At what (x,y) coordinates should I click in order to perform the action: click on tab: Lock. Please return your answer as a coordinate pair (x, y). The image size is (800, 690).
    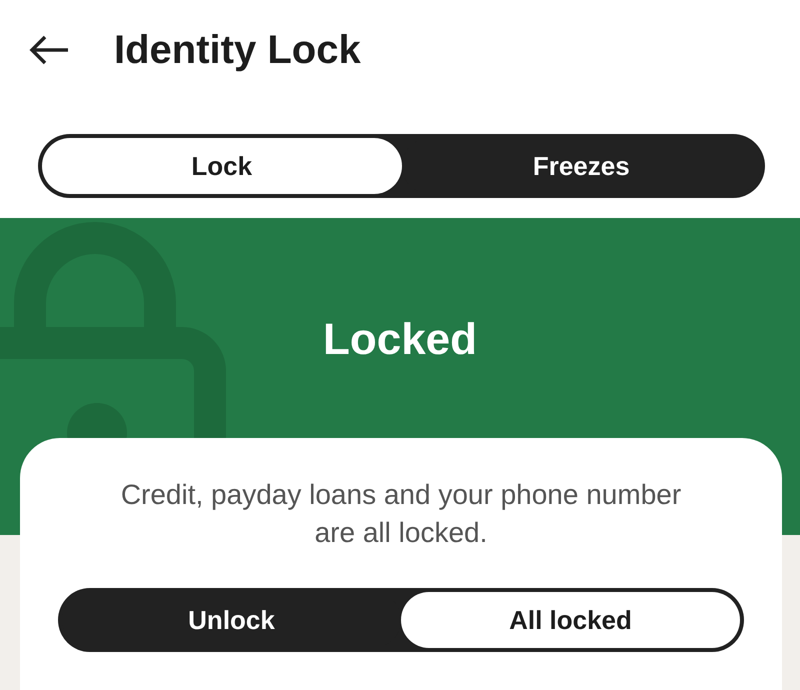
    Looking at the image, I should click on (222, 166).